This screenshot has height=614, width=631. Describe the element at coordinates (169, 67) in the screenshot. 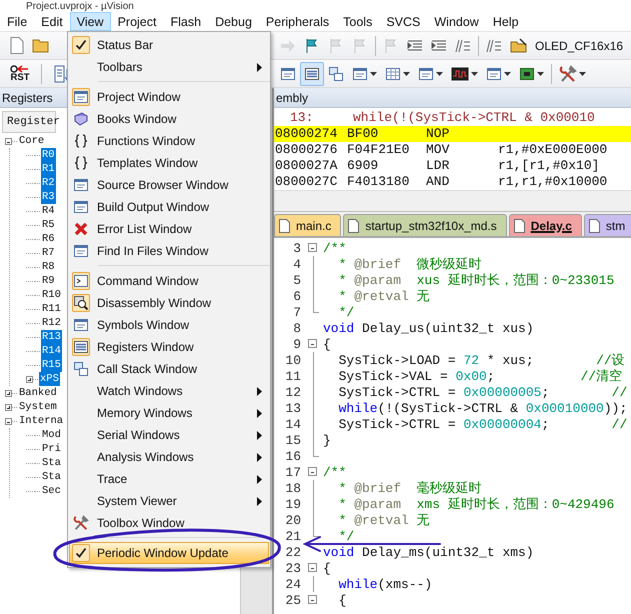

I see `menu-item: Toolbars` at that location.